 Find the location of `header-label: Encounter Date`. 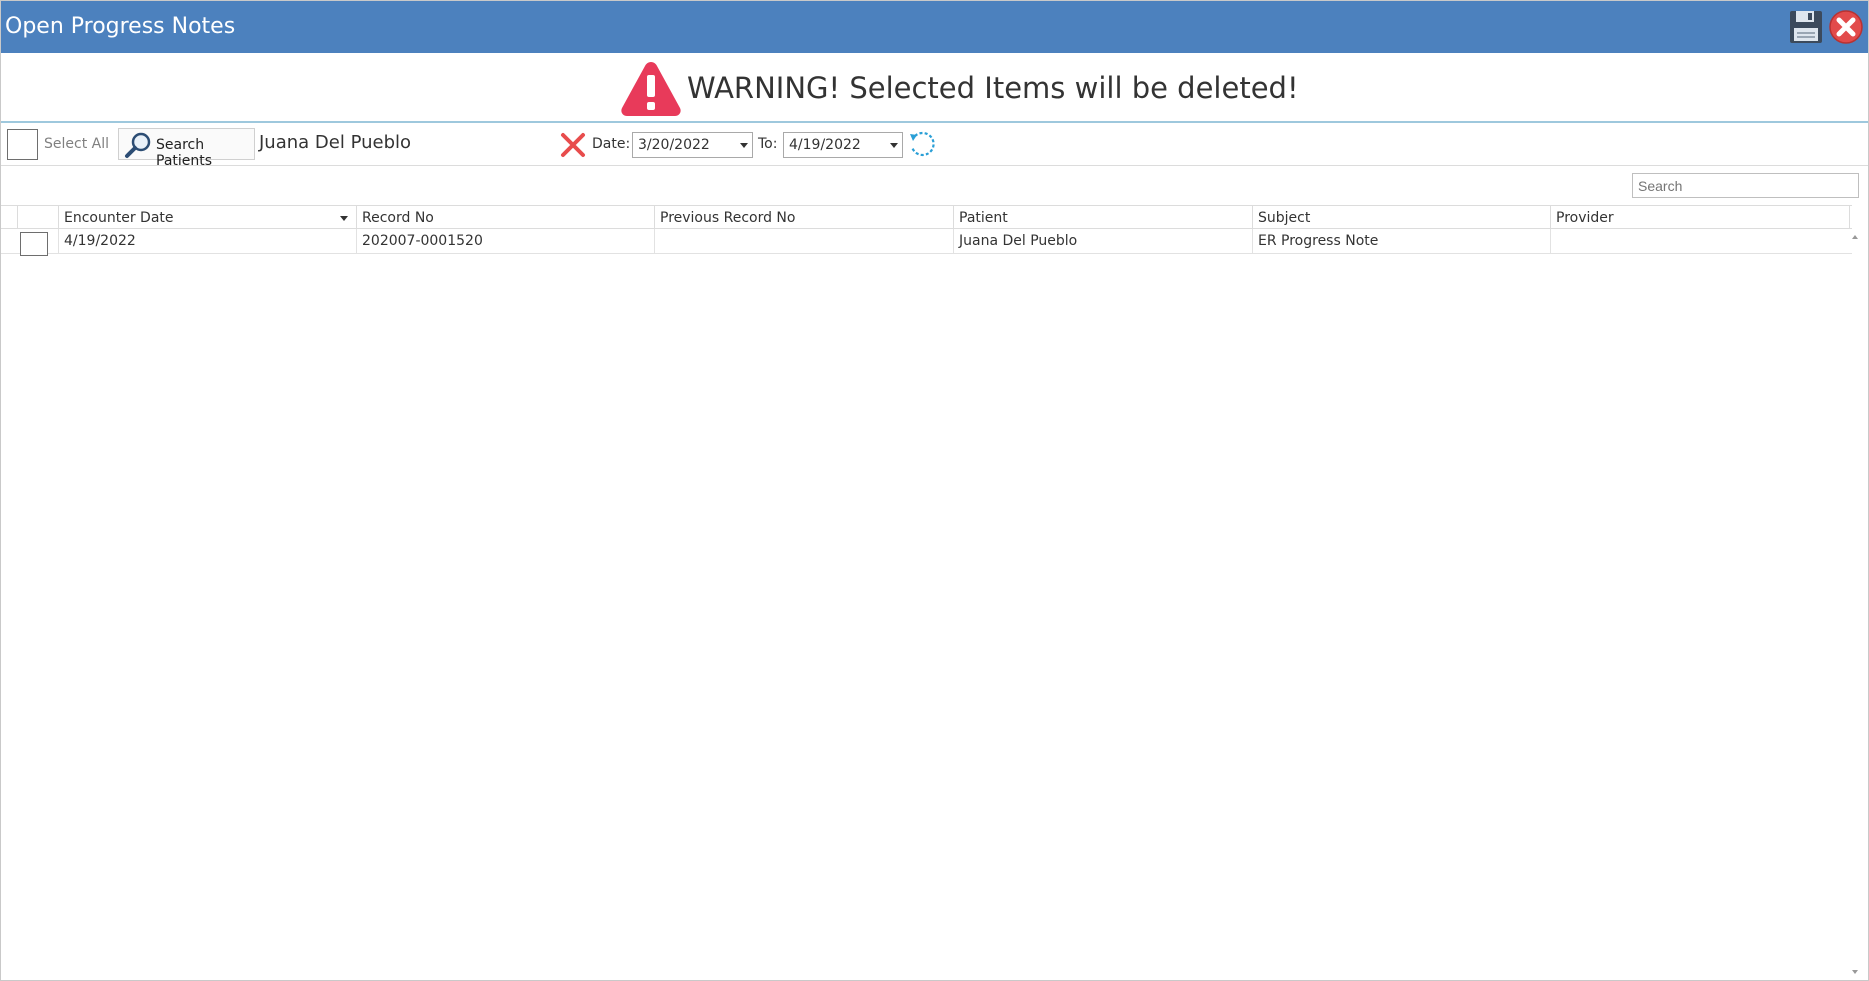

header-label: Encounter Date is located at coordinates (119, 218).